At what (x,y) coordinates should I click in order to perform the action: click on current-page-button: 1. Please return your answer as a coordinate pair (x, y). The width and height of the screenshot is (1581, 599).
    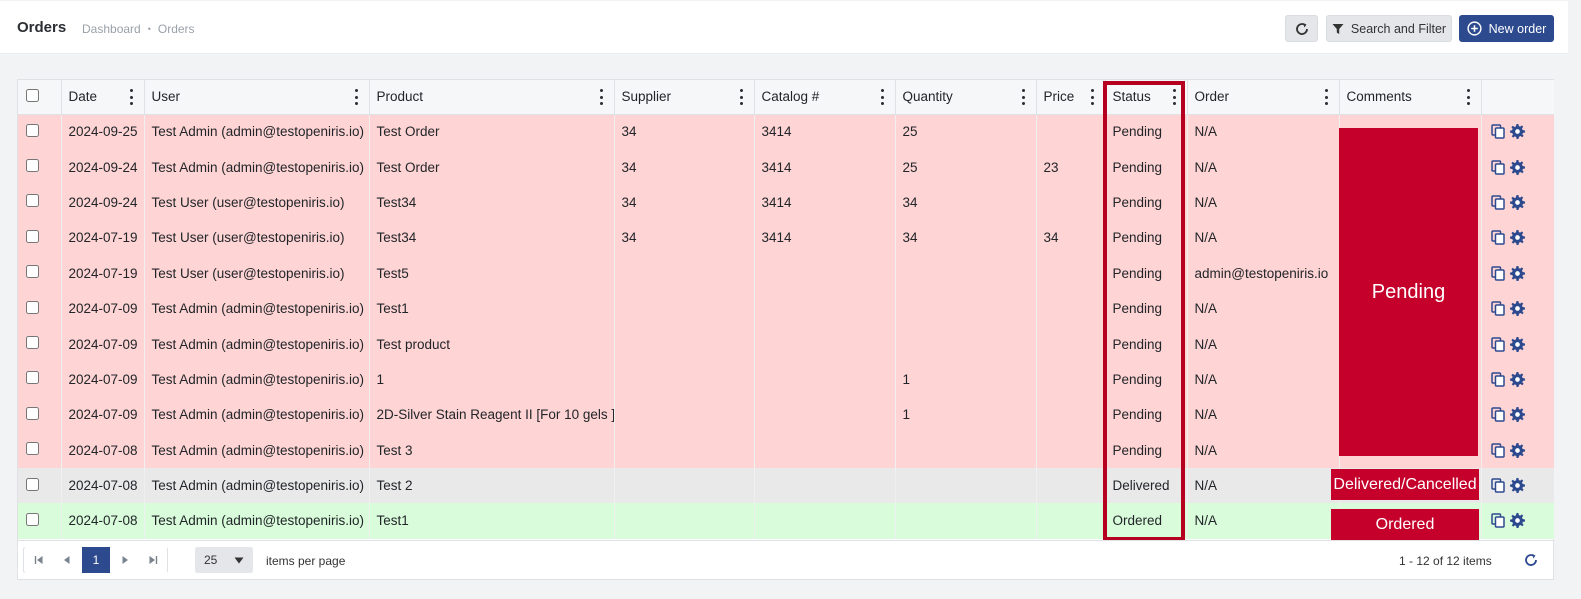
    Looking at the image, I should click on (96, 560).